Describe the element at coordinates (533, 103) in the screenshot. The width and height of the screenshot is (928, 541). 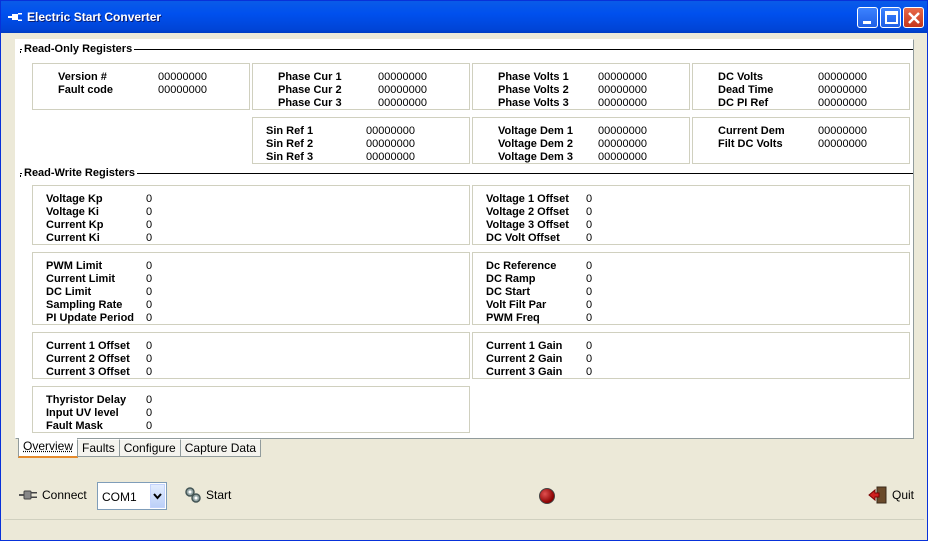
I see `phase-volts-3-label: Phase Volts 3` at that location.